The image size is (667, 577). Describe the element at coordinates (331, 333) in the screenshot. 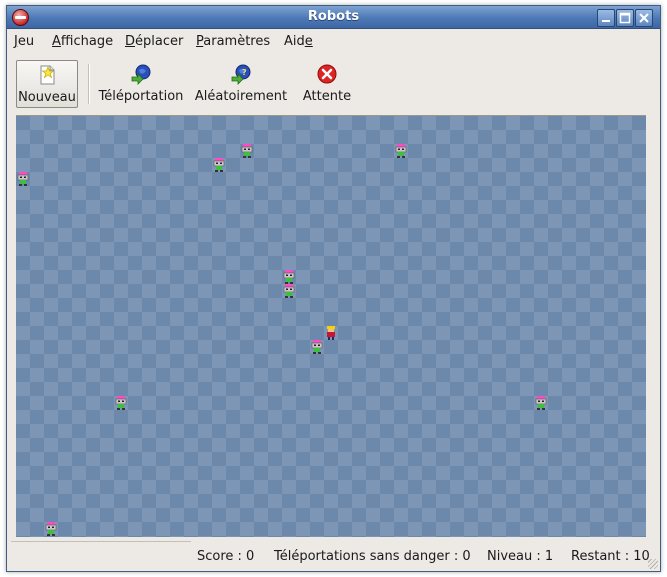

I see `player-icon` at that location.